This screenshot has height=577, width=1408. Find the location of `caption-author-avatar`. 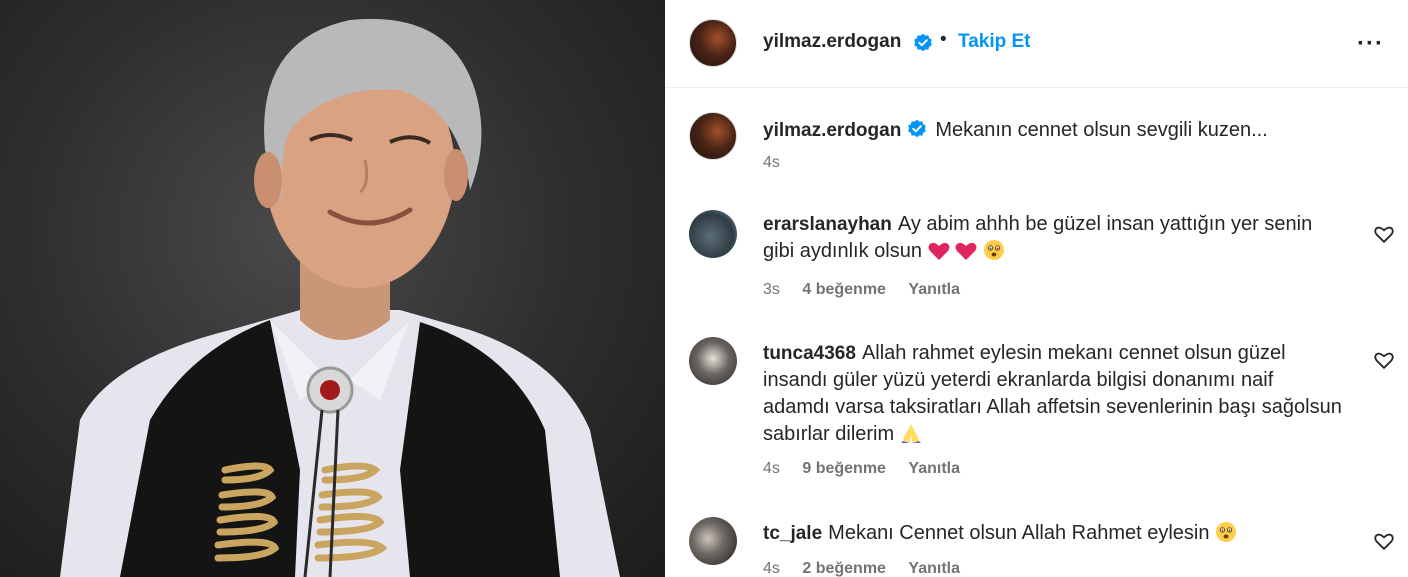

caption-author-avatar is located at coordinates (713, 136).